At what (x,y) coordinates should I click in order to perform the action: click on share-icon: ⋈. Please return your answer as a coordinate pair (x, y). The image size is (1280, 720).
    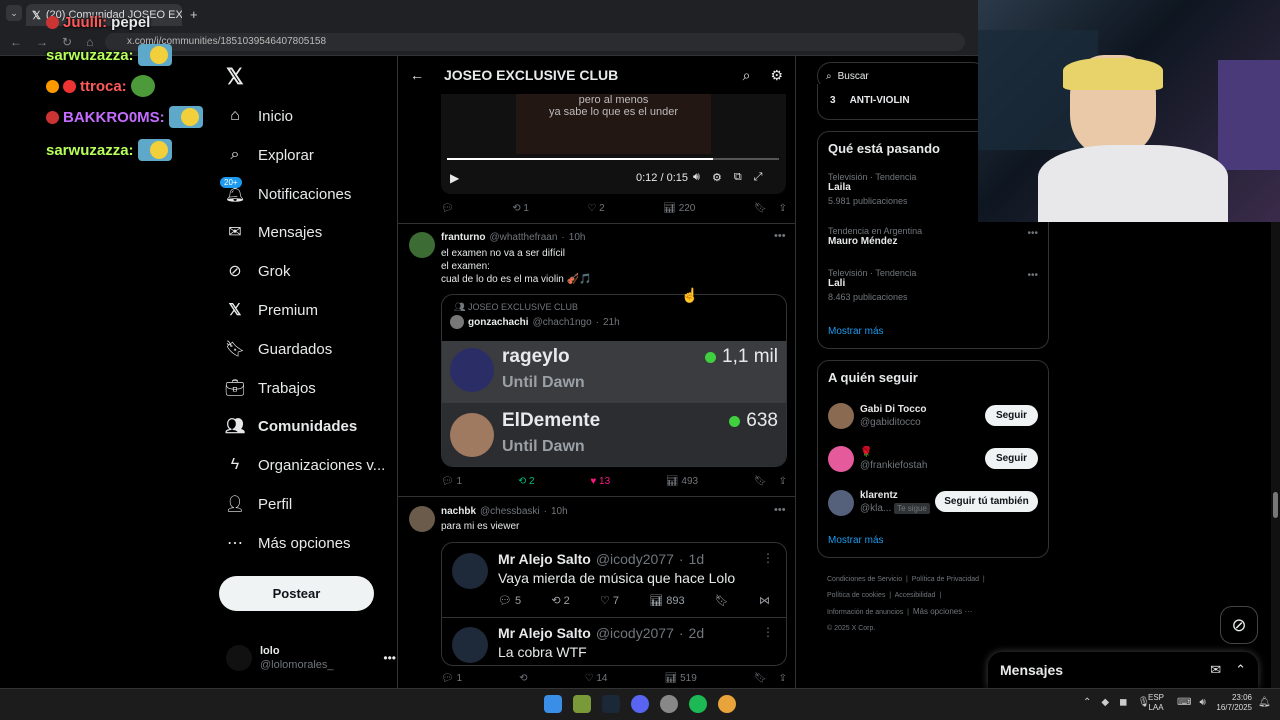
    Looking at the image, I should click on (764, 600).